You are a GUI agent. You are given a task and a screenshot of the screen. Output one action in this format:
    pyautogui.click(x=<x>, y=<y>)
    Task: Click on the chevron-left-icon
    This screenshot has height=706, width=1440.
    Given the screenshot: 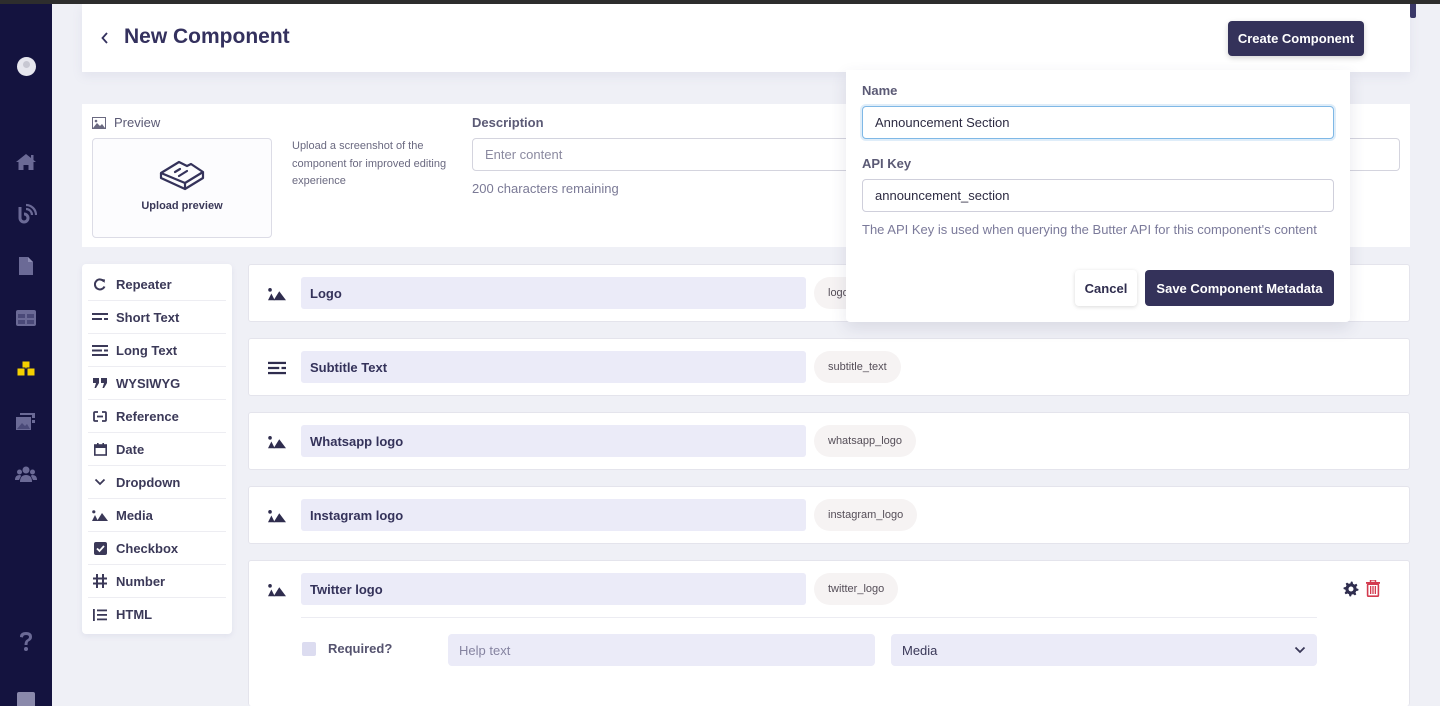 What is the action you would take?
    pyautogui.click(x=104, y=38)
    